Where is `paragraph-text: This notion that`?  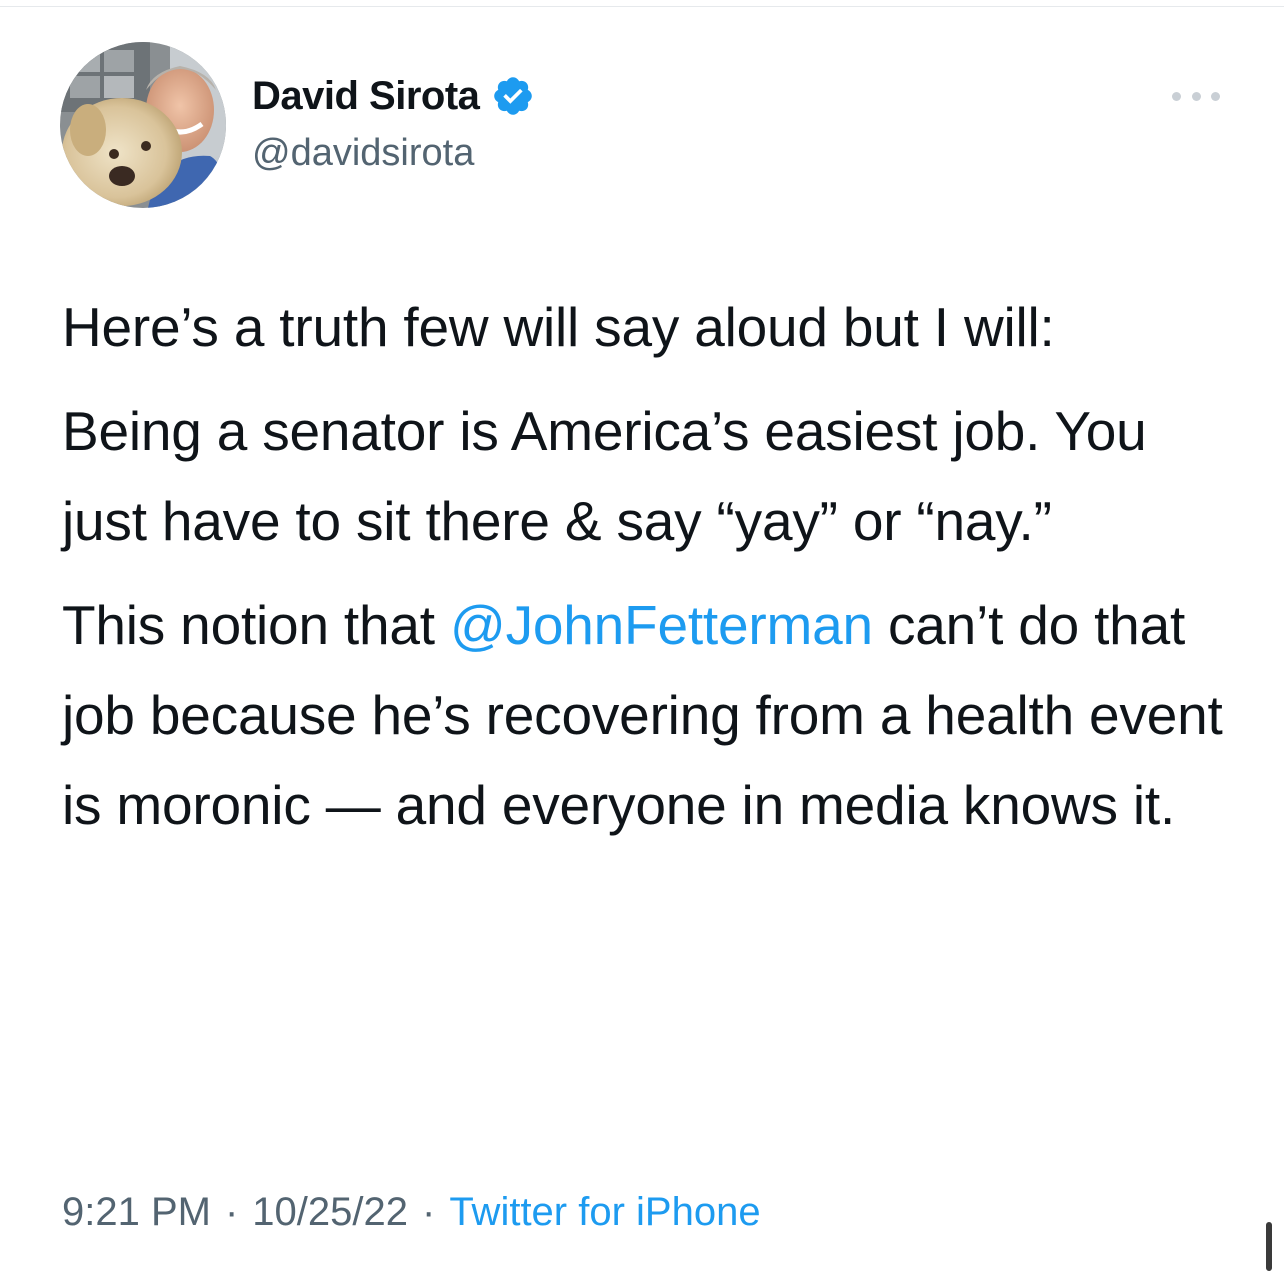
paragraph-text: This notion that is located at coordinates (256, 625).